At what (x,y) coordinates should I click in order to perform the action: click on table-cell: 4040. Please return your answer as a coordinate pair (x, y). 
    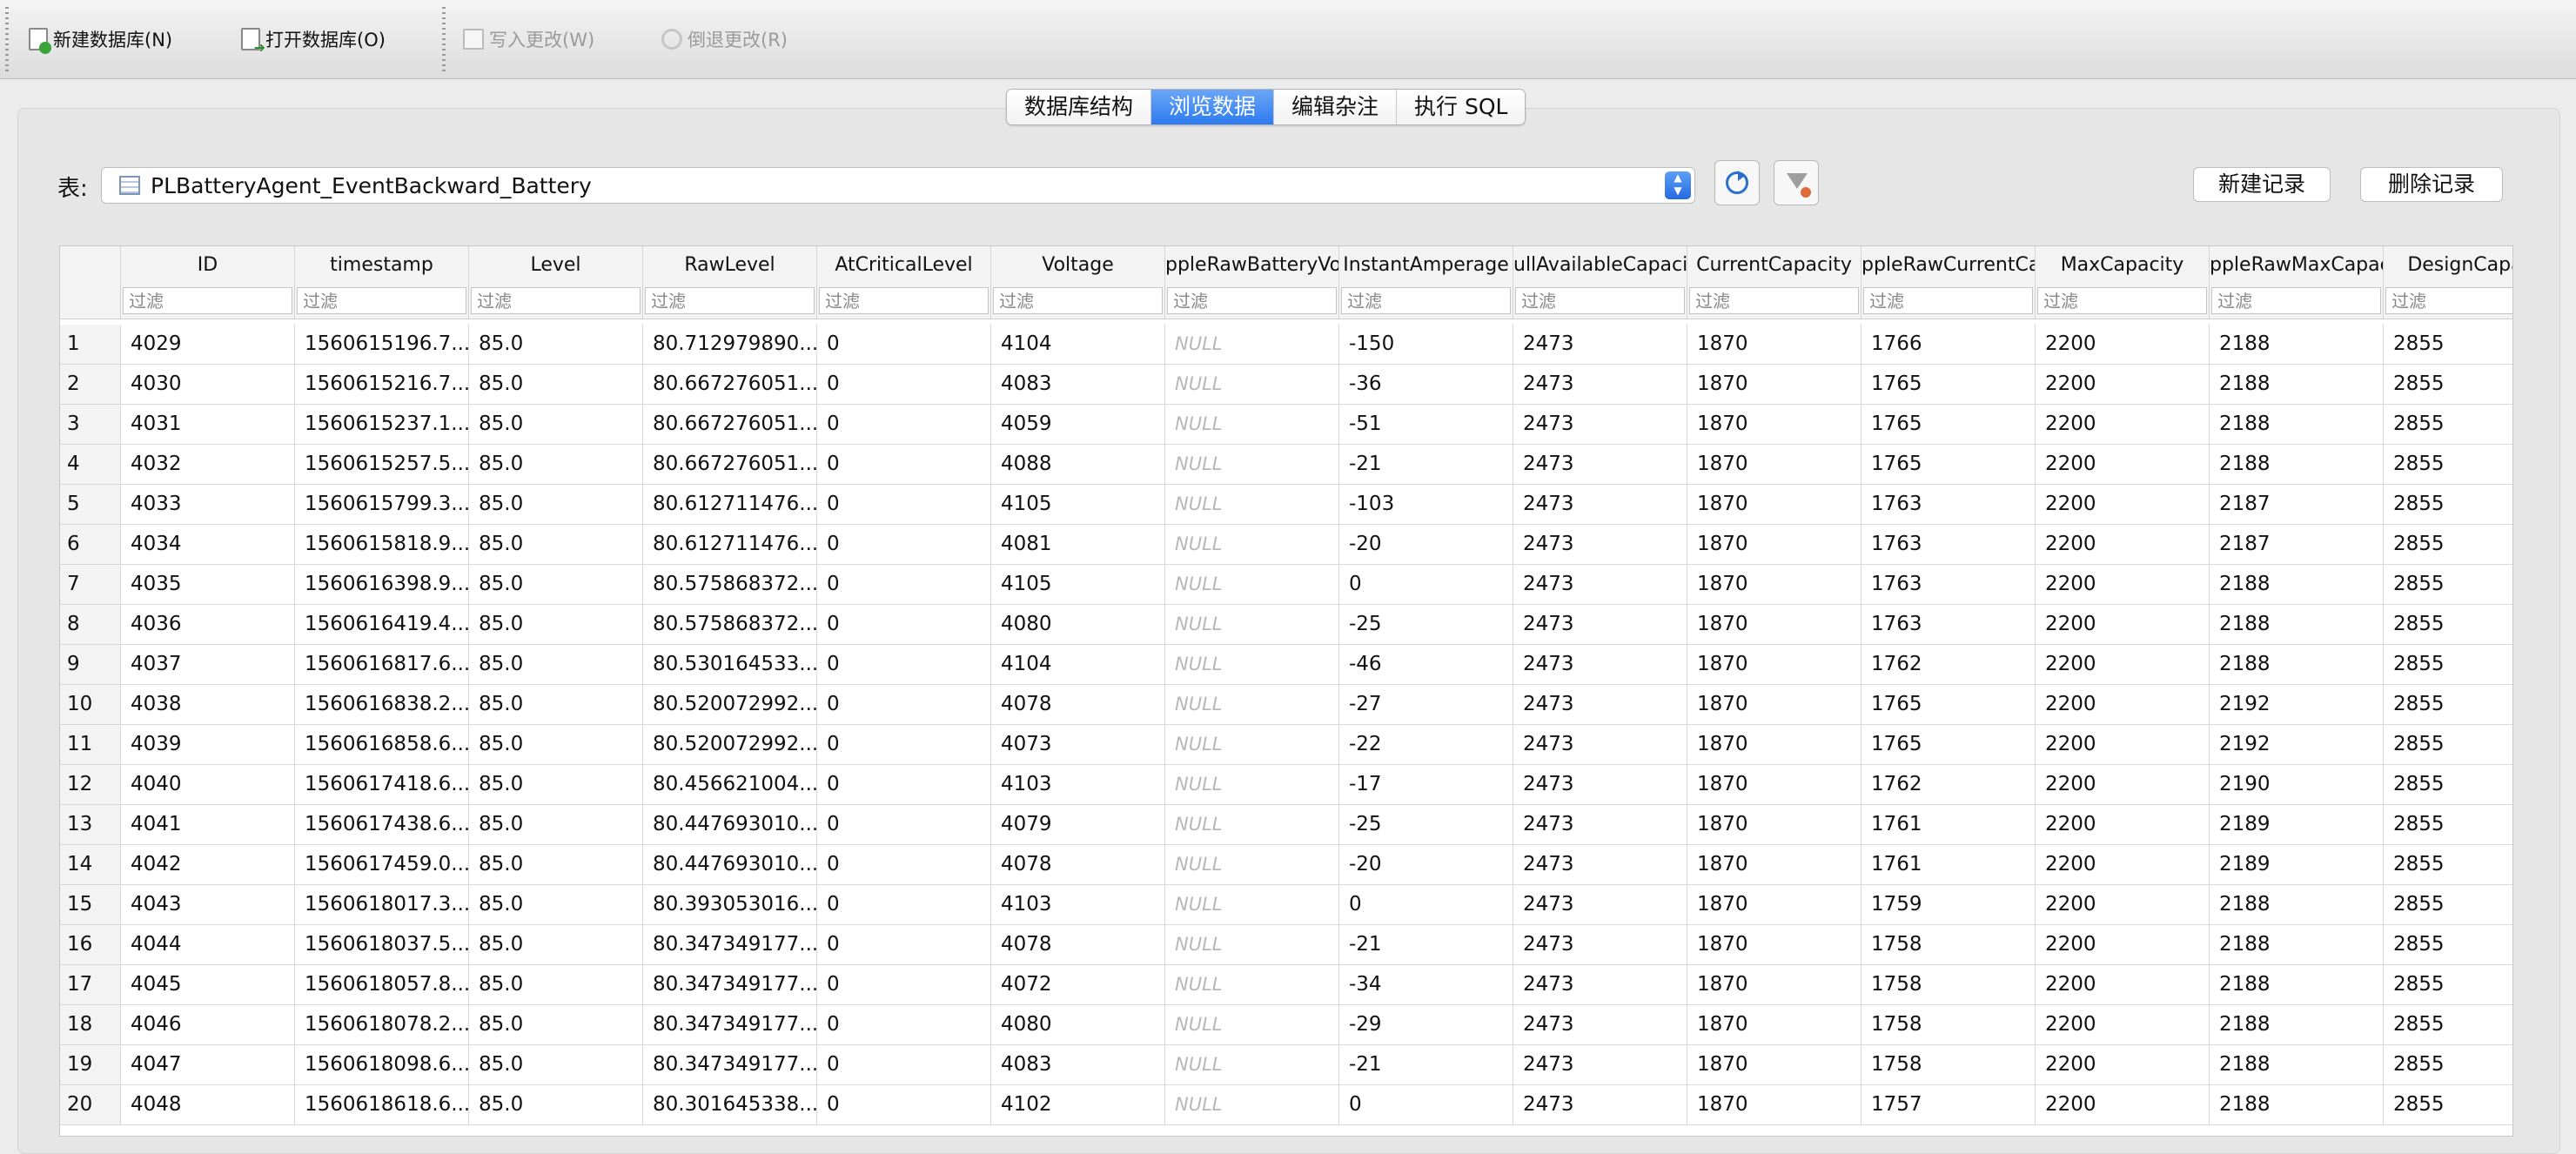
    Looking at the image, I should click on (208, 784).